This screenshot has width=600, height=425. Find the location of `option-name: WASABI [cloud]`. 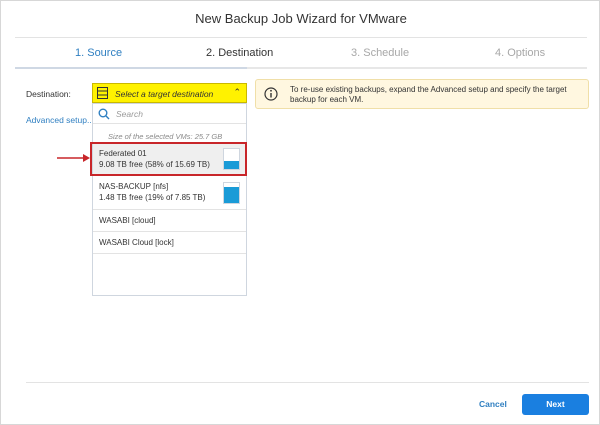

option-name: WASABI [cloud] is located at coordinates (127, 220).